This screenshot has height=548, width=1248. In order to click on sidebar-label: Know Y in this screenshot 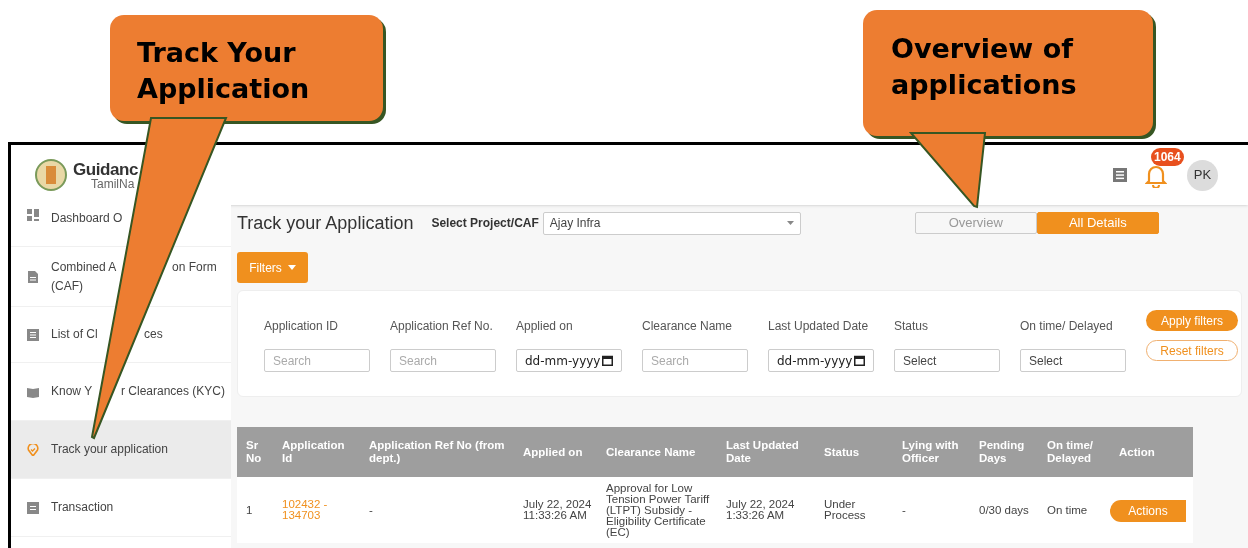, I will do `click(72, 391)`.